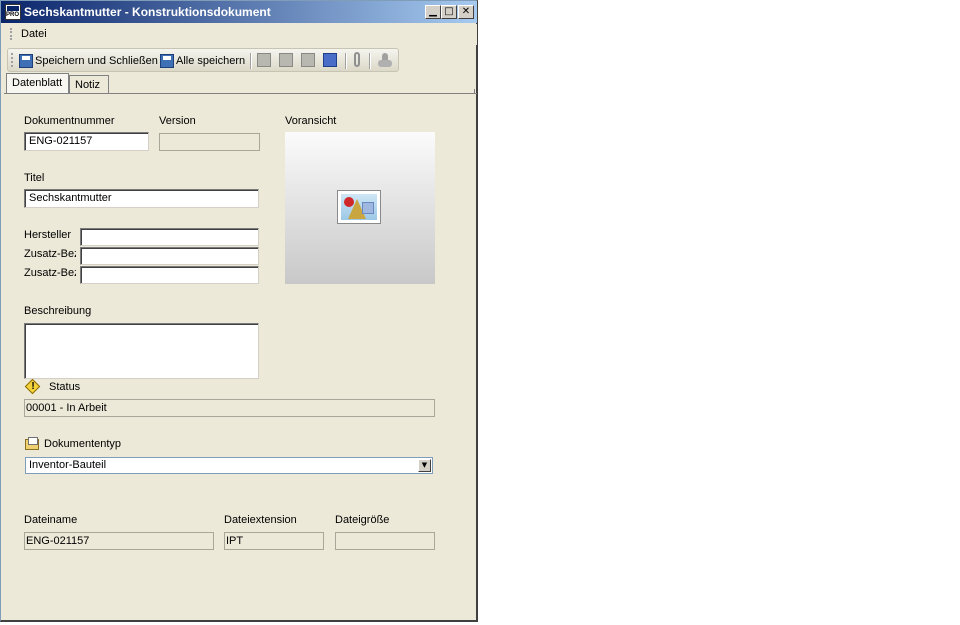 Image resolution: width=960 pixels, height=625 pixels. I want to click on tab-notiz: Notiz, so click(89, 84).